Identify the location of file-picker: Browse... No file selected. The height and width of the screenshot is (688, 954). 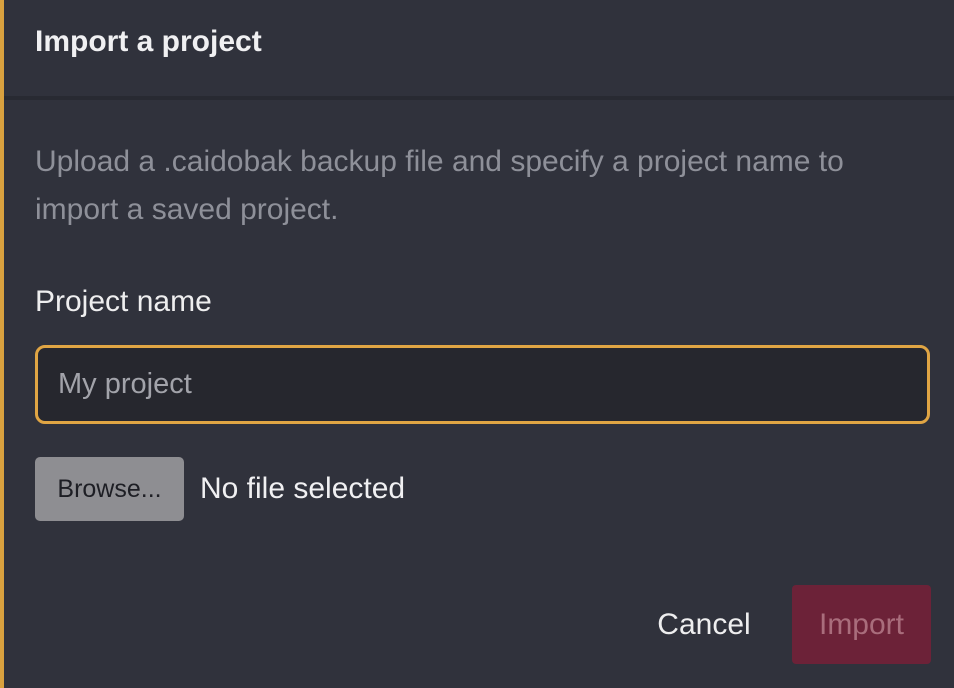
(220, 489).